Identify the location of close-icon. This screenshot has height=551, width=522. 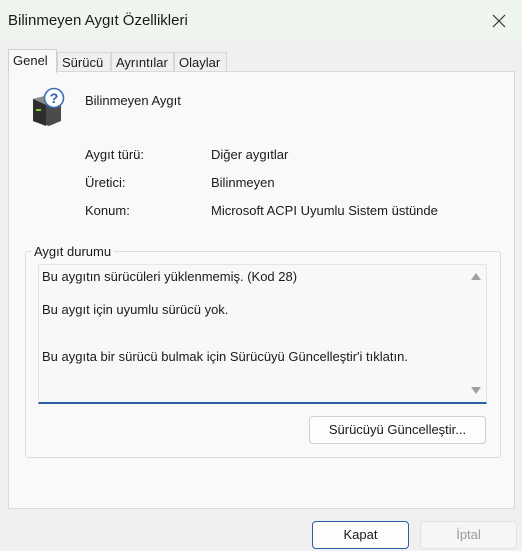
(499, 21).